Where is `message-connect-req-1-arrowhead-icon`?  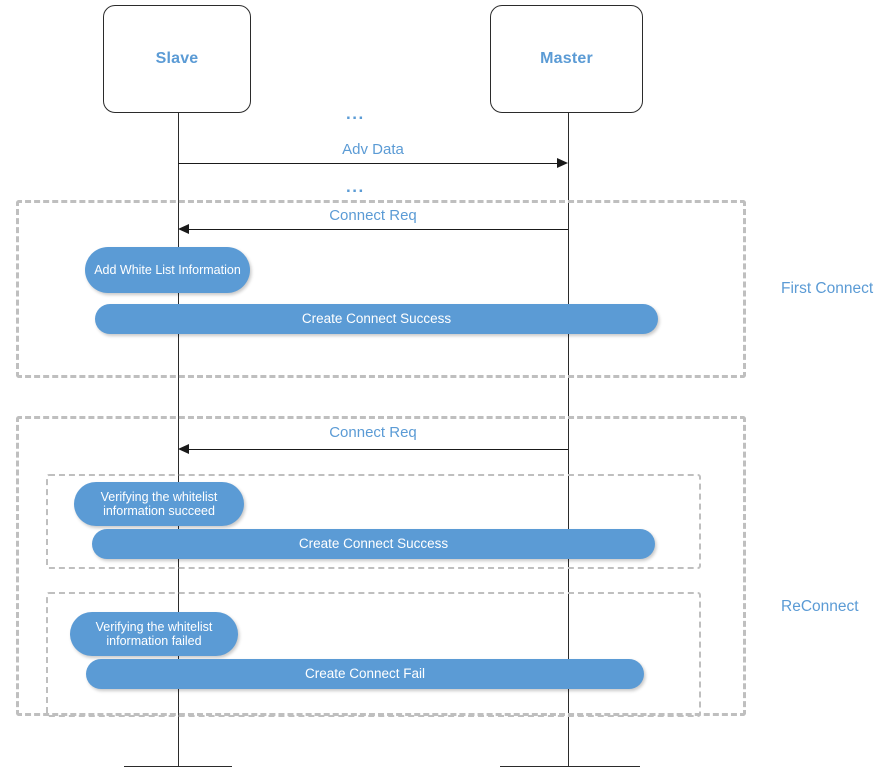
message-connect-req-1-arrowhead-icon is located at coordinates (183, 229).